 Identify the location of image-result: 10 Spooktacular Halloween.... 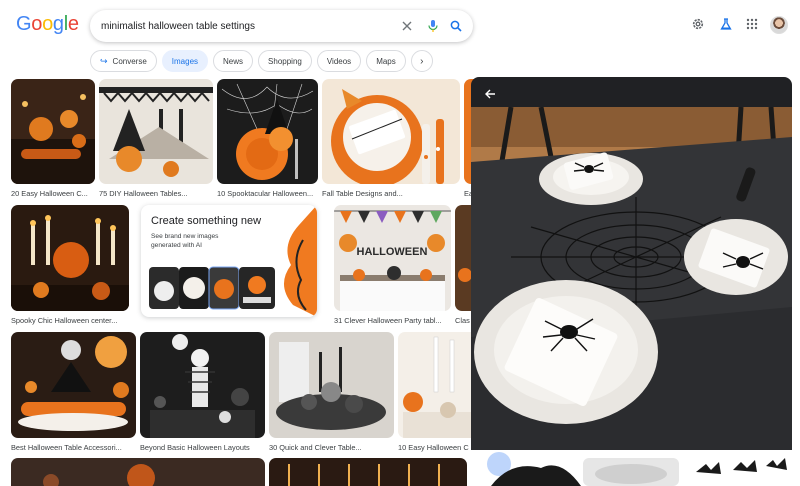
(267, 138).